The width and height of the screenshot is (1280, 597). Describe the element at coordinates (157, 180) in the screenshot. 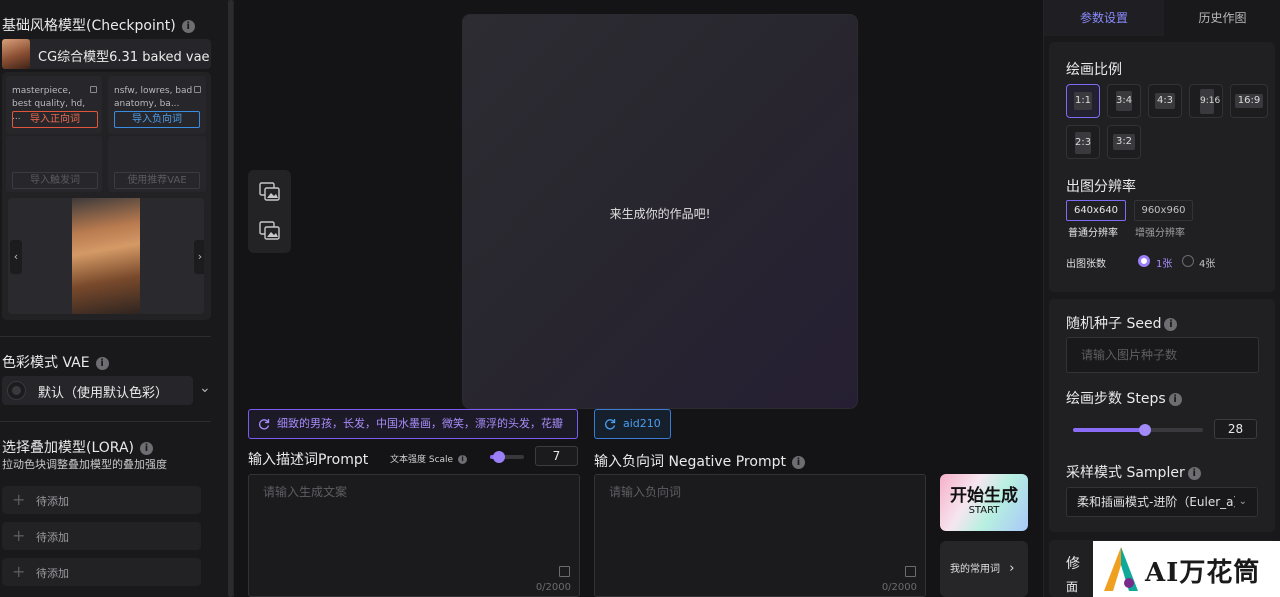

I see `use-recommended-vae-button: 使用推荐VAE` at that location.